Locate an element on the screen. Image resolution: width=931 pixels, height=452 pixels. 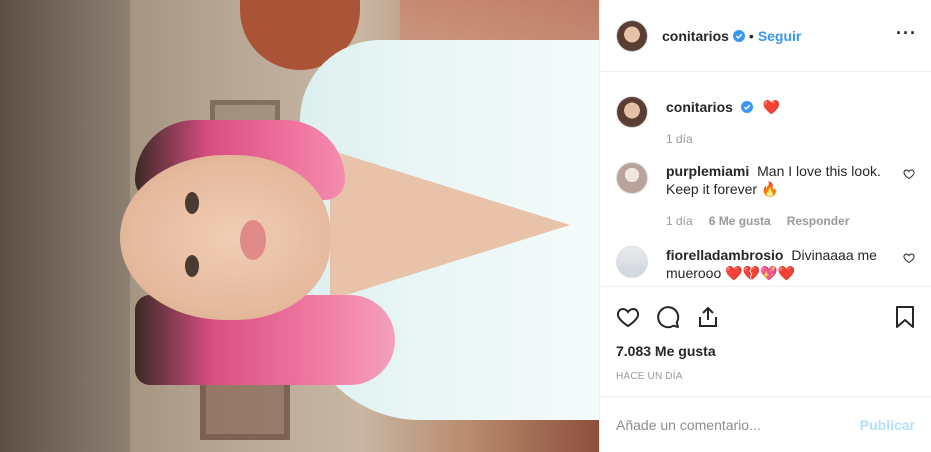
caption-time: 1 día is located at coordinates (679, 139).